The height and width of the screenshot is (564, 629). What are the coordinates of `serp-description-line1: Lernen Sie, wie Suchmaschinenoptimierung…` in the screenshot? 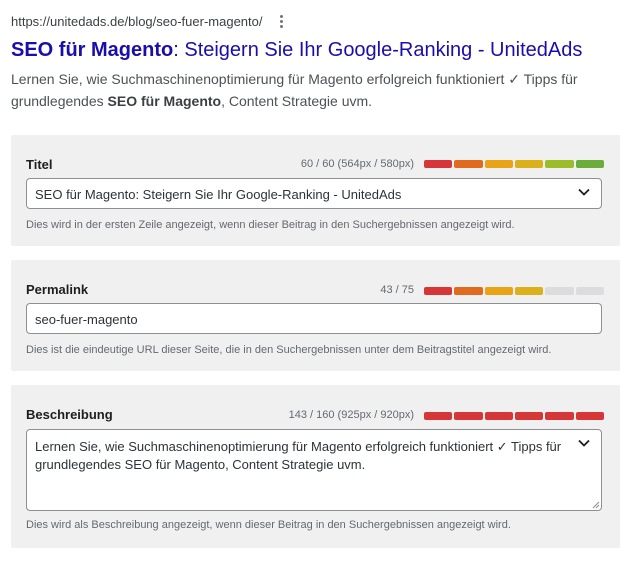 It's located at (294, 79).